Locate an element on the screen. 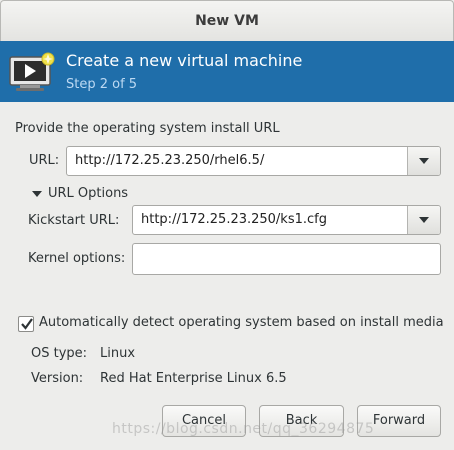  kickstart-url-combo: http://172.25.23.250/ks1.cfg is located at coordinates (286, 220).